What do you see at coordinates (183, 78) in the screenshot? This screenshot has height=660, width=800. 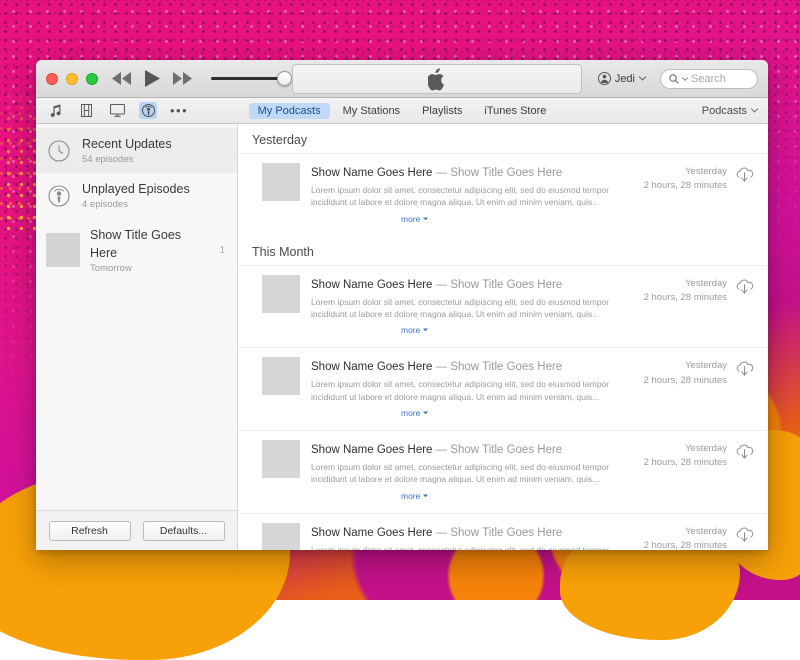 I see `forward-button` at bounding box center [183, 78].